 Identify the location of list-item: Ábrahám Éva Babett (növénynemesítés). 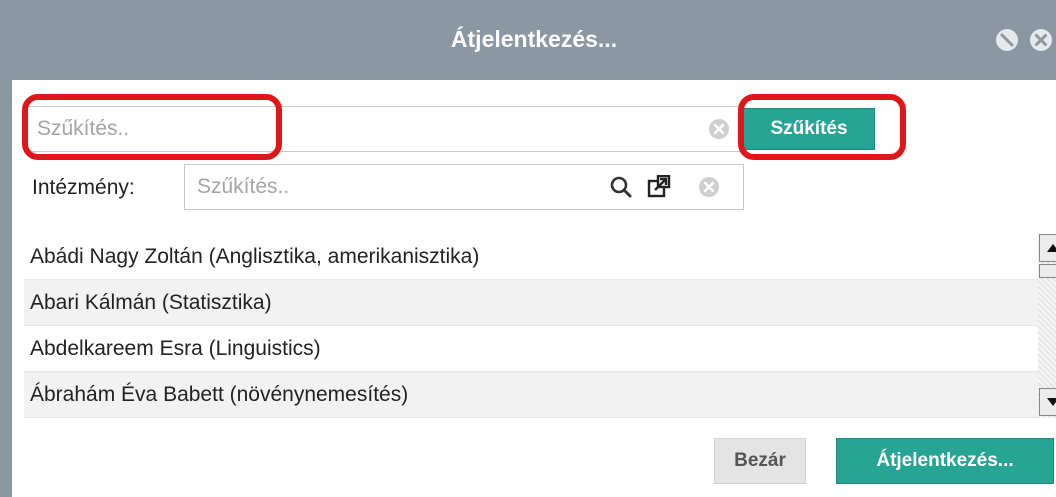
(531, 395).